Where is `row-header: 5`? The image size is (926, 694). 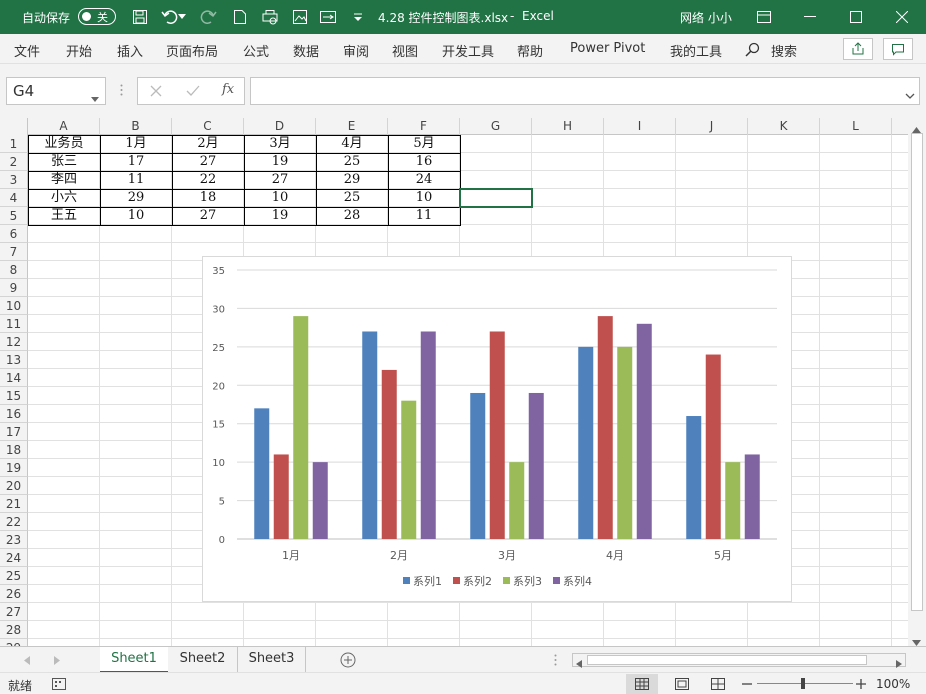 row-header: 5 is located at coordinates (14, 216).